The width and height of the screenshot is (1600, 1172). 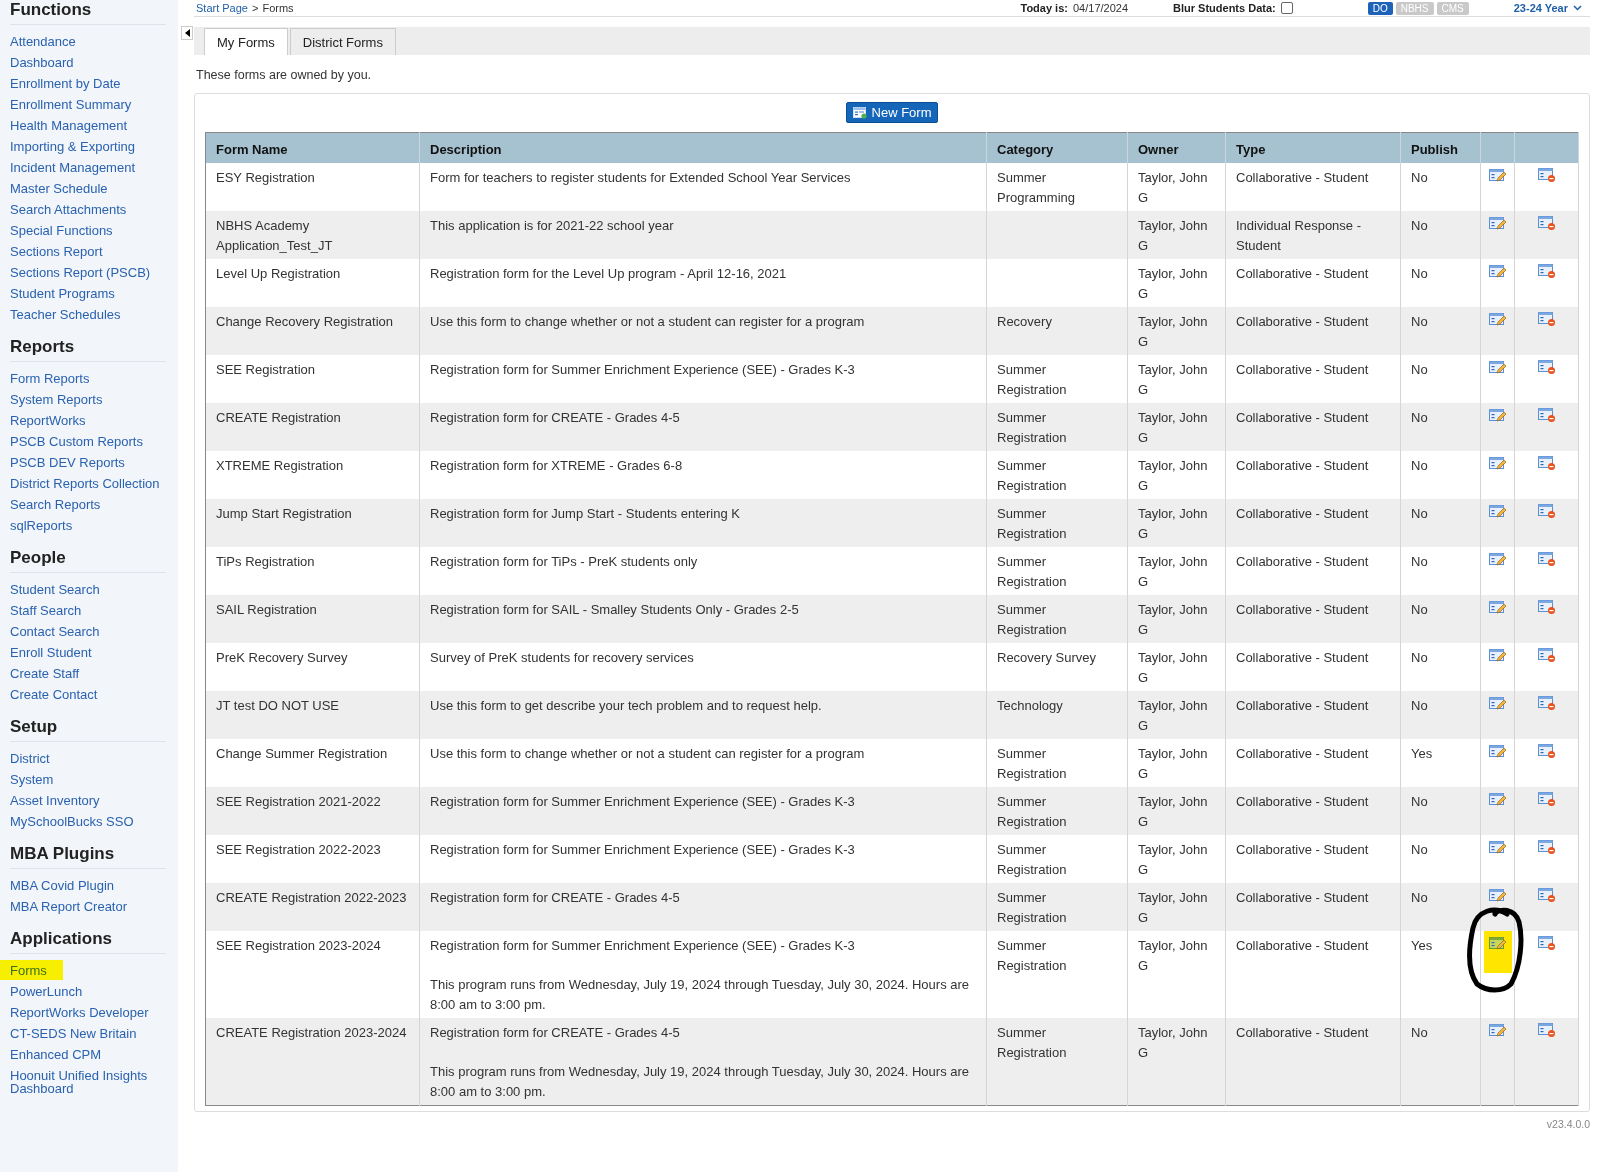 I want to click on collapse-button, so click(x=187, y=33).